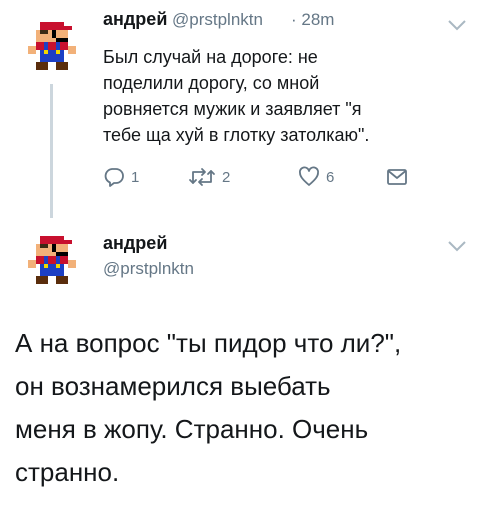 Image resolution: width=481 pixels, height=512 pixels. What do you see at coordinates (192, 429) in the screenshot?
I see `tweet-line: меня в жопу. Странно. Очень` at bounding box center [192, 429].